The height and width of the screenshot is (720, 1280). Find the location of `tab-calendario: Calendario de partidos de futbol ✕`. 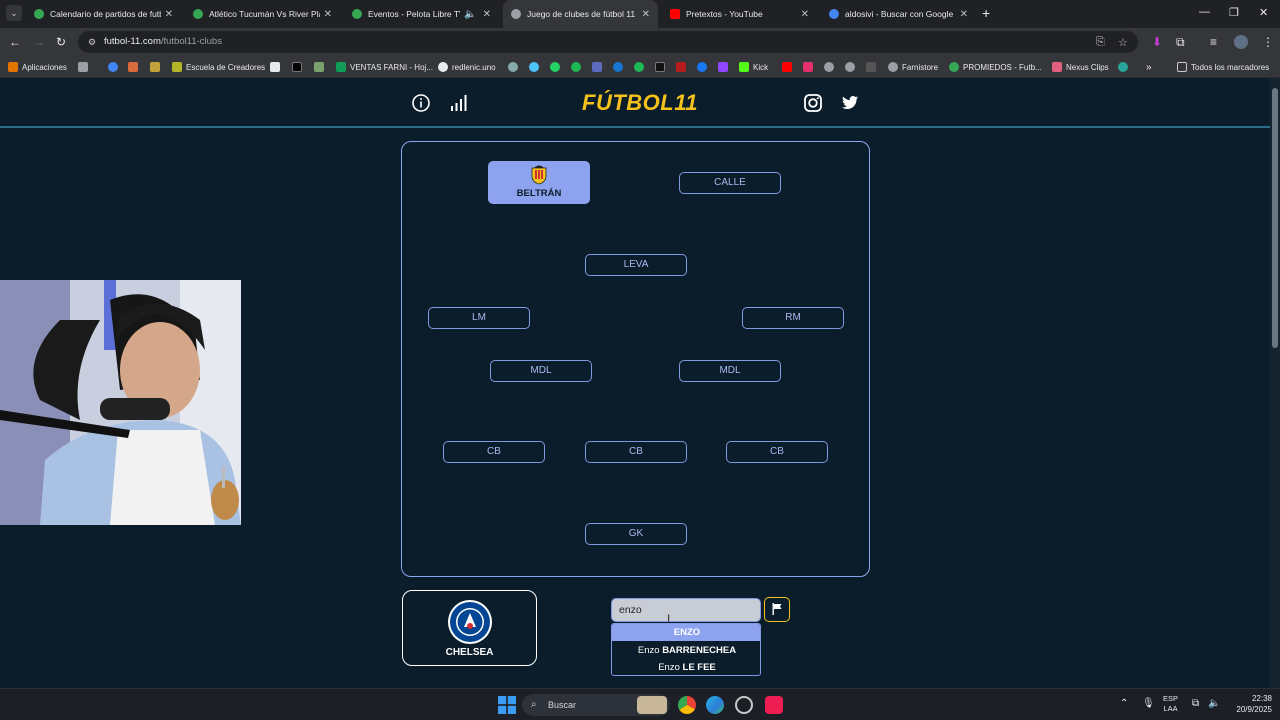

tab-calendario: Calendario de partidos de futbol ✕ is located at coordinates (103, 14).